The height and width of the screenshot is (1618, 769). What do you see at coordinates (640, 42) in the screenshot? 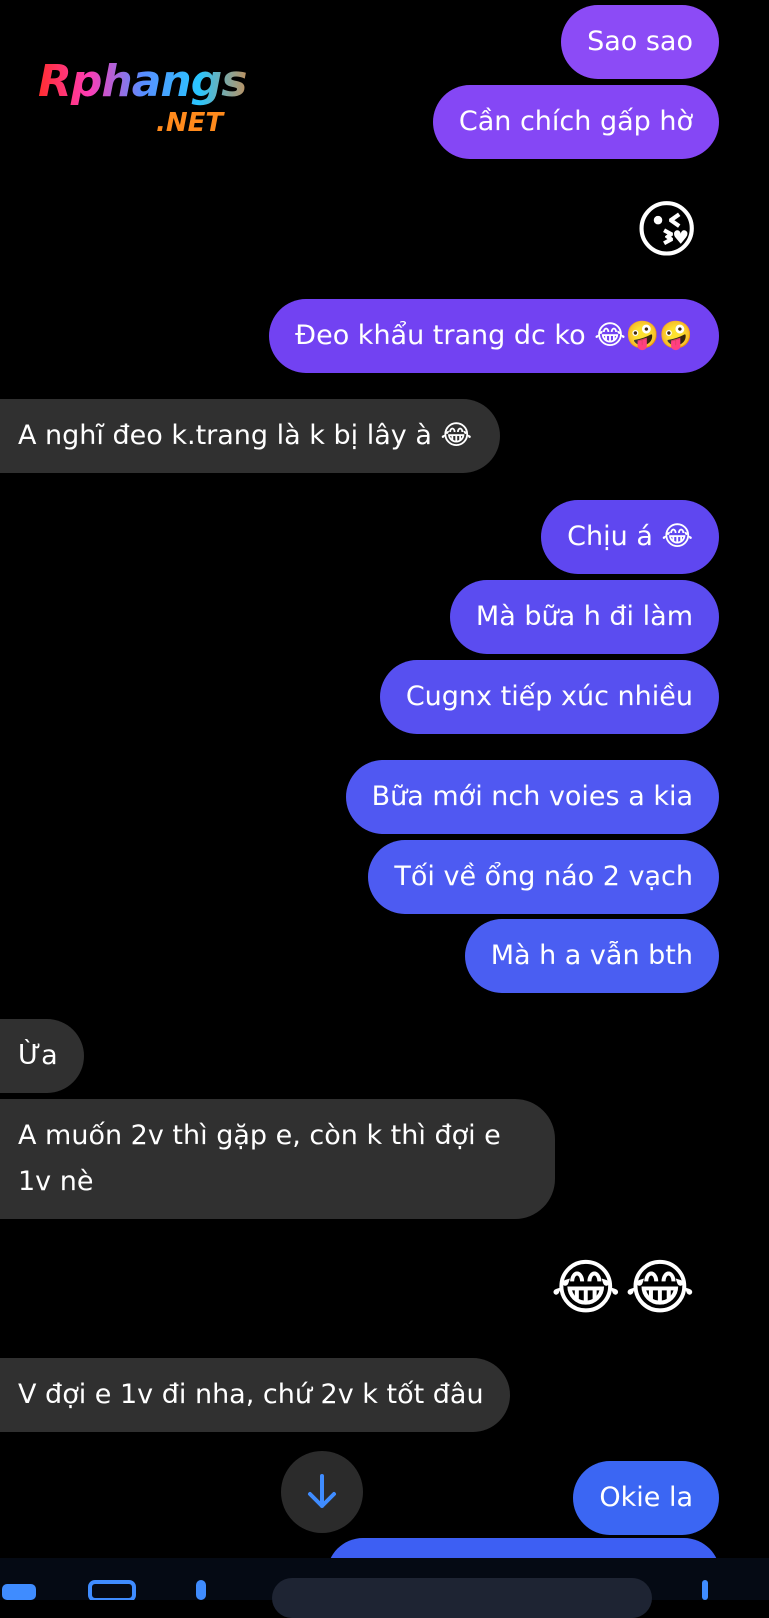
I see `message-bubble-outgoing: Sao sao` at bounding box center [640, 42].